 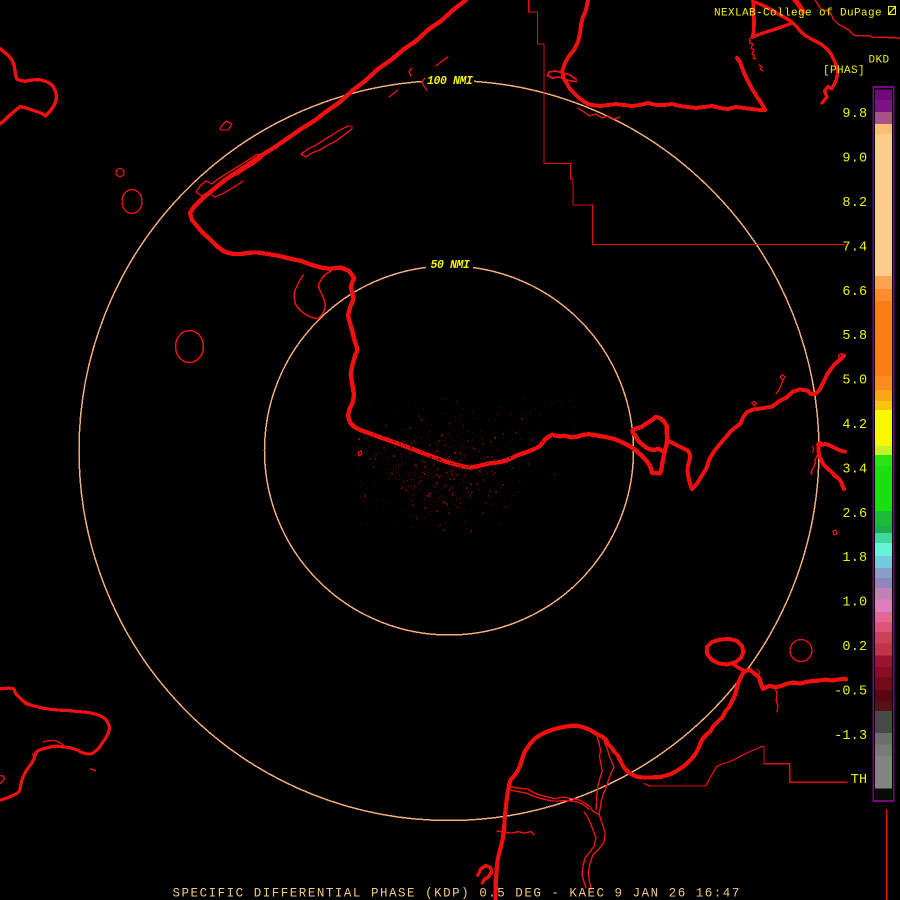 I want to click on svg-text: 9.0, so click(x=854, y=159).